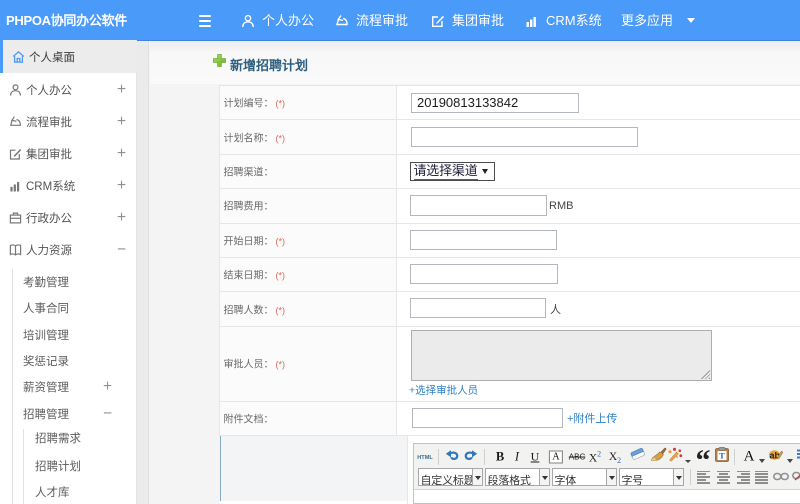  I want to click on svg-text: T, so click(722, 456).